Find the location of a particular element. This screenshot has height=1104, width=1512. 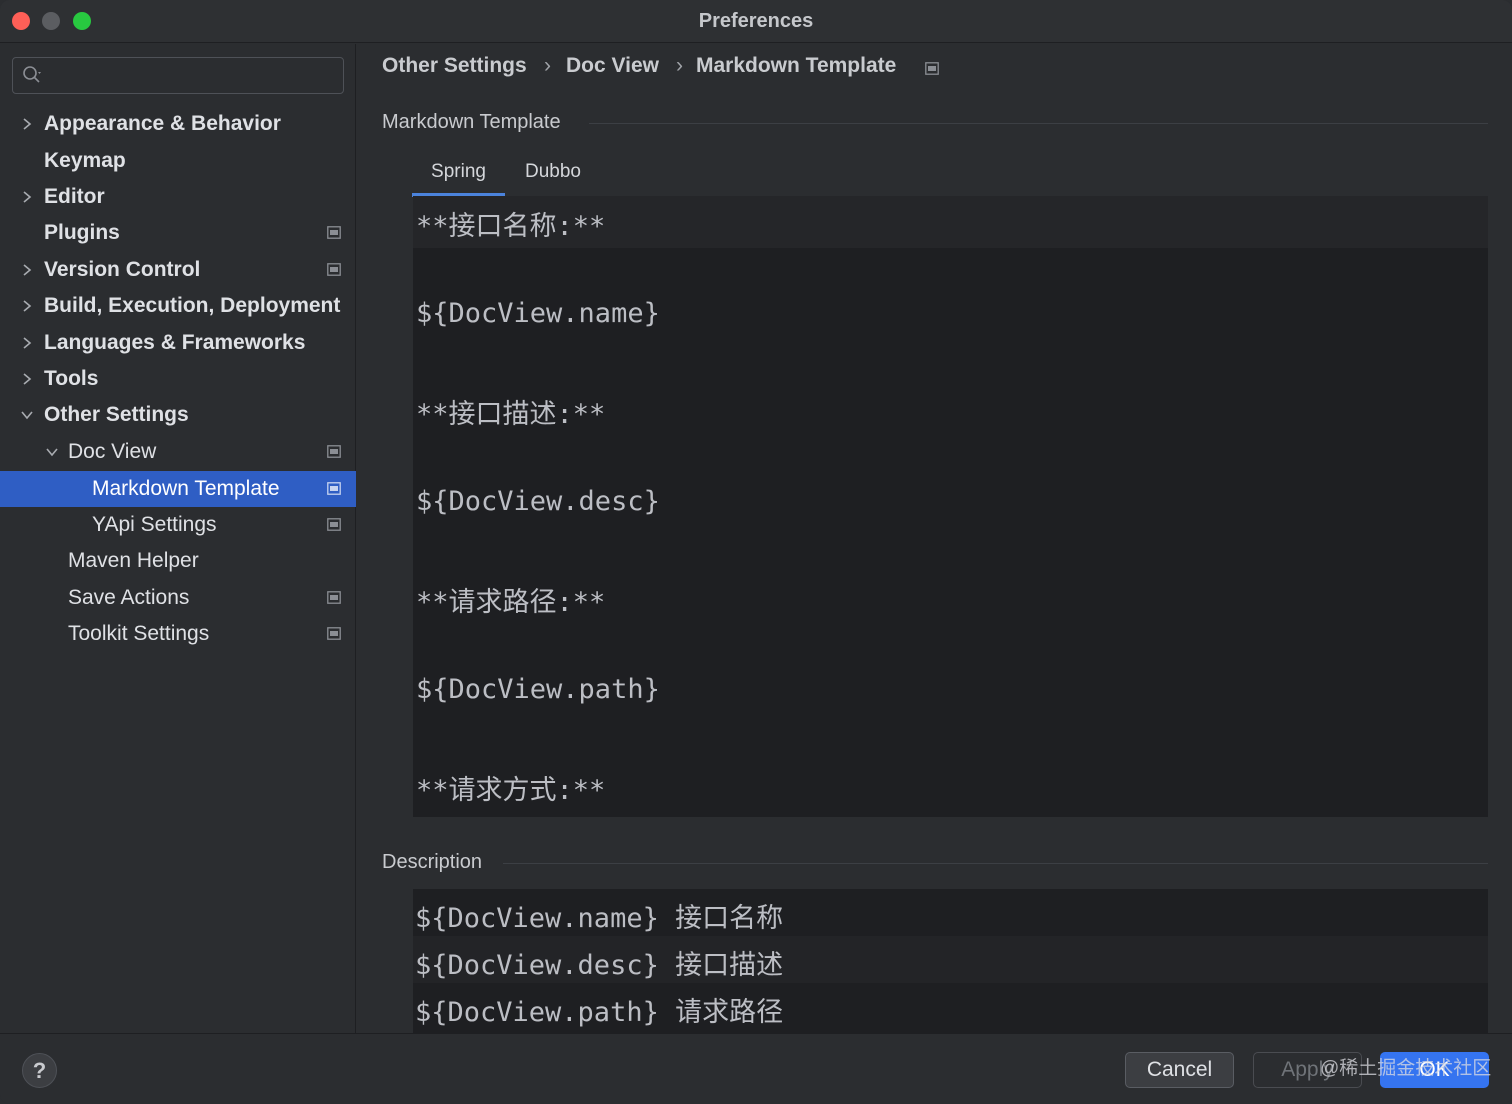

search-icon is located at coordinates (32, 74).